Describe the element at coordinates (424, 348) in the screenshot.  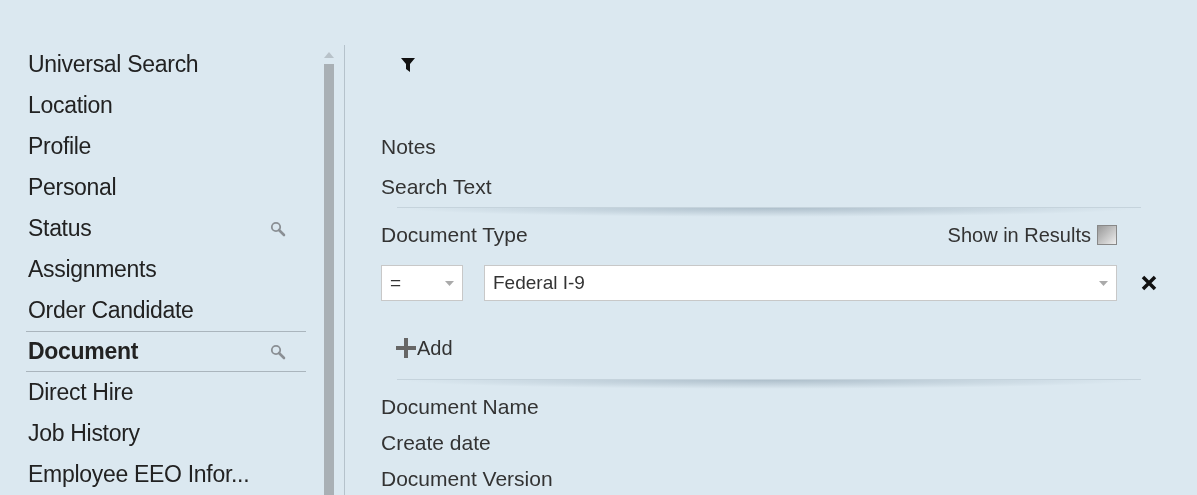
I see `add-button: Add` at that location.